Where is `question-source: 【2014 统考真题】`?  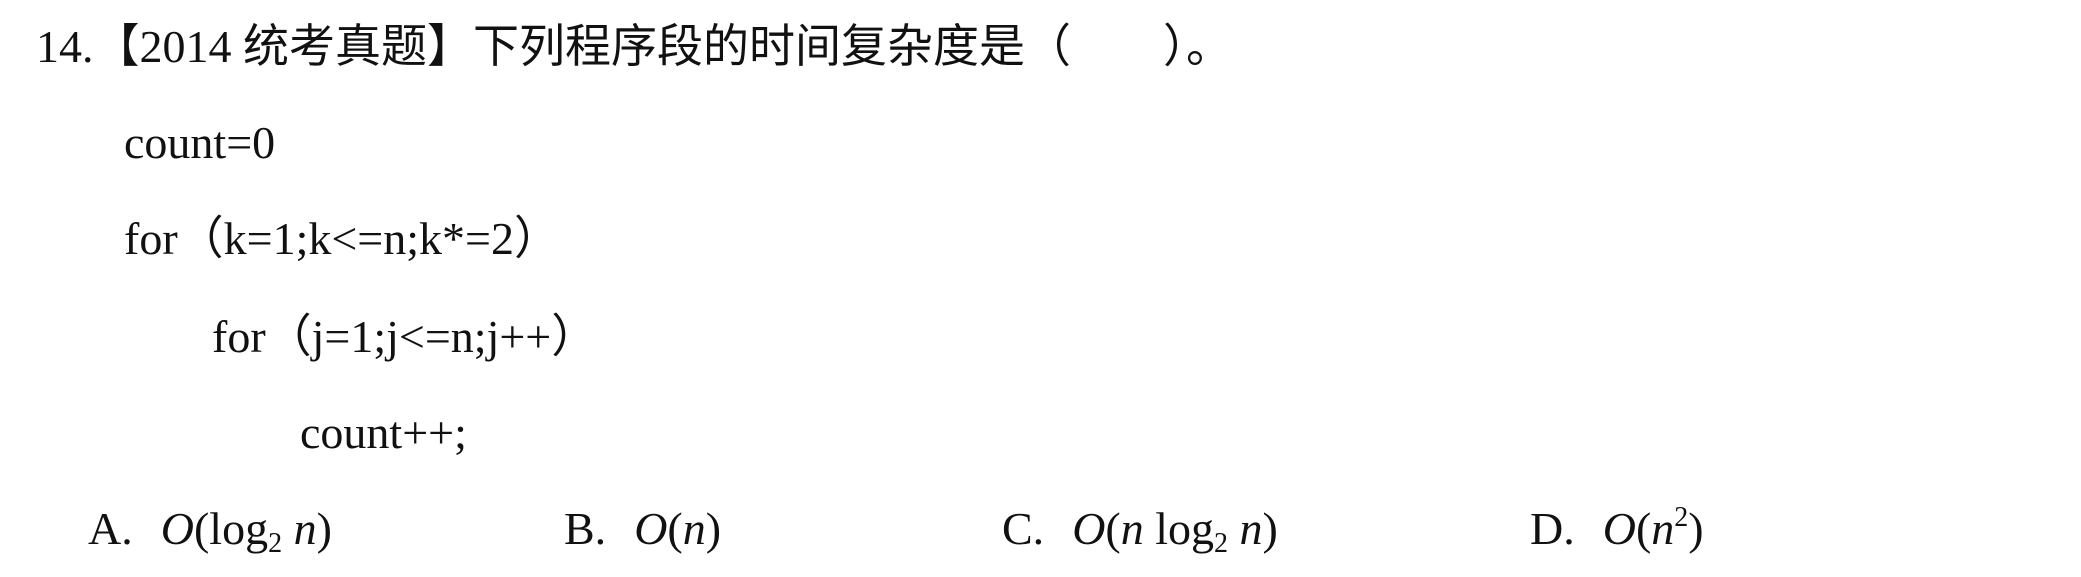 question-source: 【2014 统考真题】 is located at coordinates (283, 46).